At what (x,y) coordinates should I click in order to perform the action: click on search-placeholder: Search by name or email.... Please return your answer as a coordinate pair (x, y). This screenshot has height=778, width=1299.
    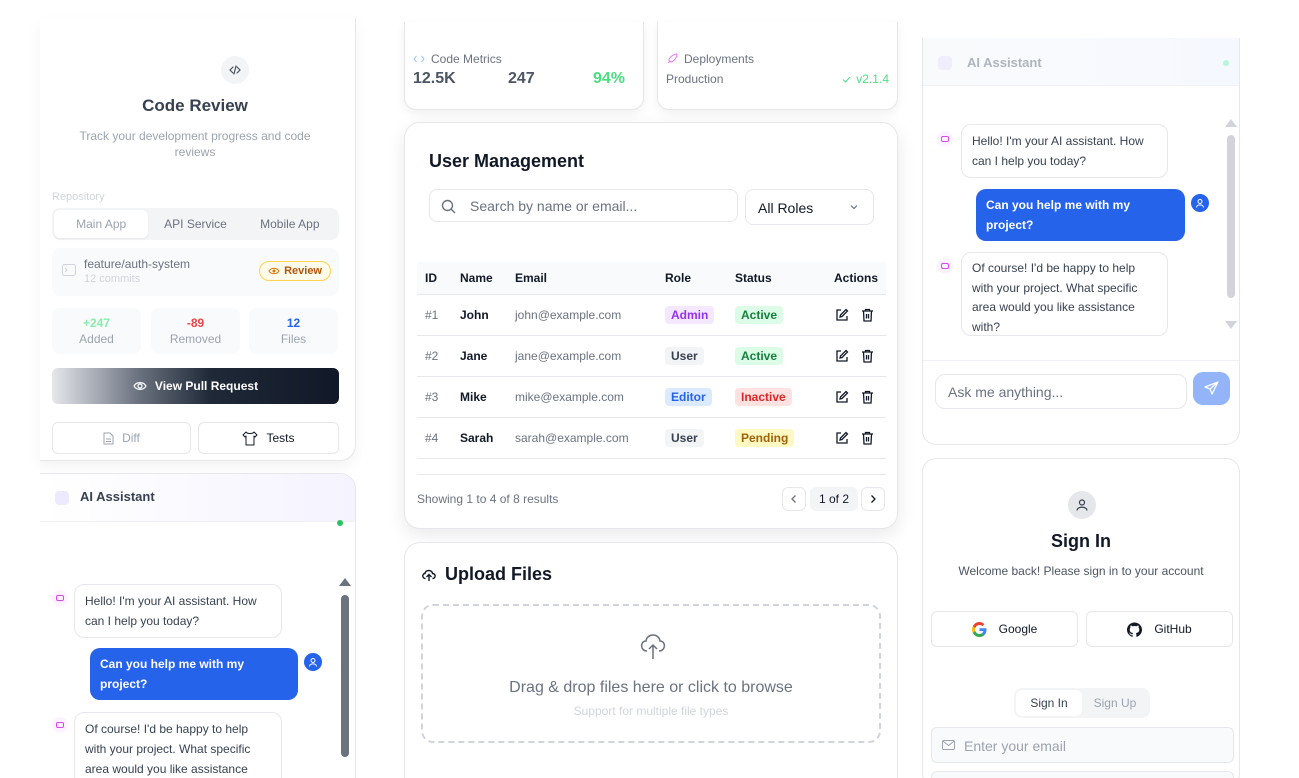
    Looking at the image, I should click on (554, 206).